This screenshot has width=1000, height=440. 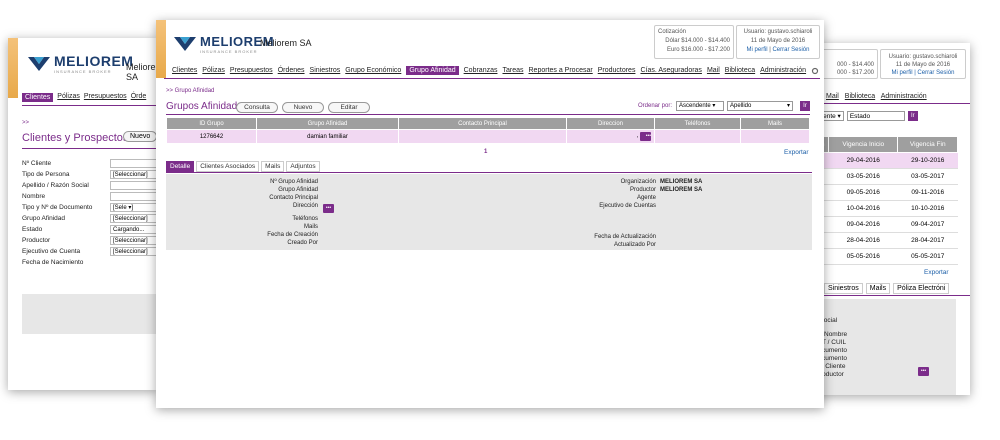 What do you see at coordinates (180, 166) in the screenshot?
I see `tab-detalle: Detalle` at bounding box center [180, 166].